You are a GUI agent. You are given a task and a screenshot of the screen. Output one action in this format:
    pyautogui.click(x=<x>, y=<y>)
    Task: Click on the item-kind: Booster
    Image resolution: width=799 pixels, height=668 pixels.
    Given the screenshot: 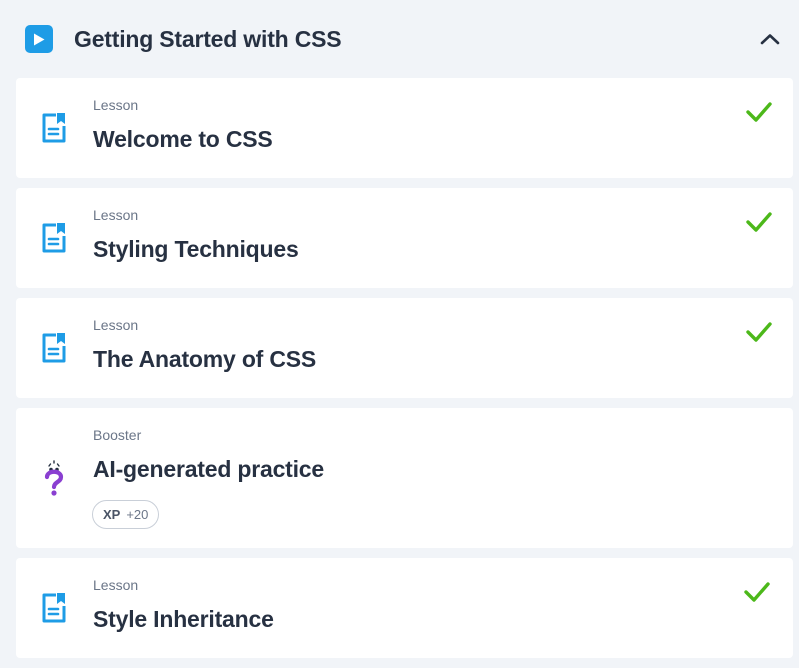 What is the action you would take?
    pyautogui.click(x=117, y=435)
    